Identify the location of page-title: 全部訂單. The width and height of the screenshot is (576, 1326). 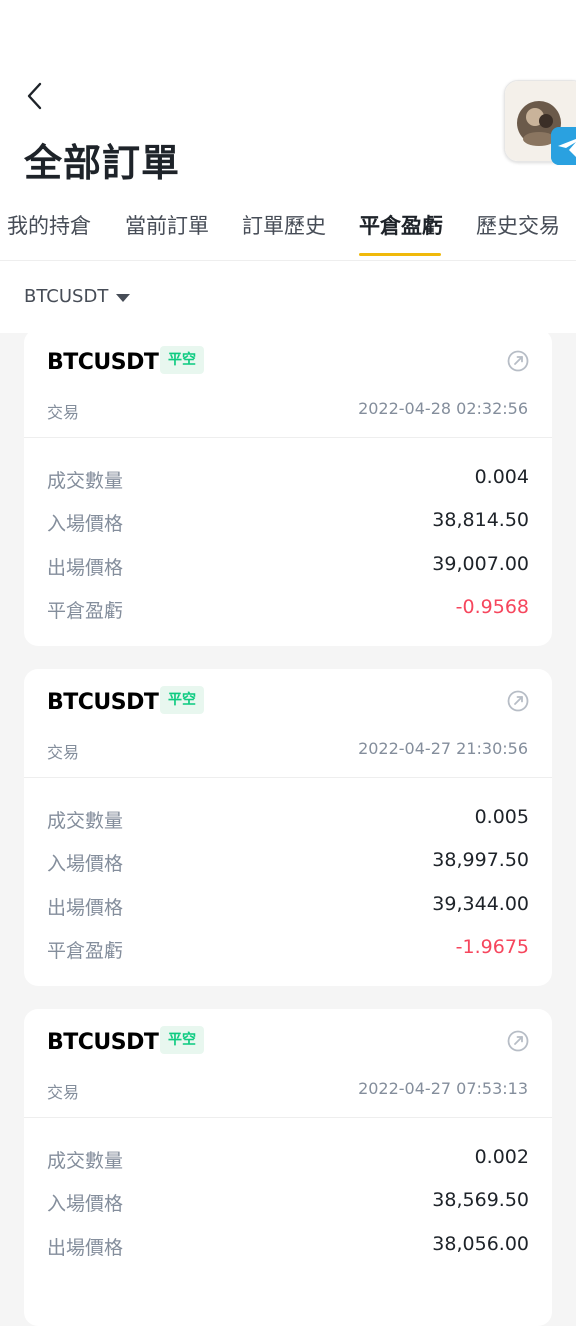
(102, 163).